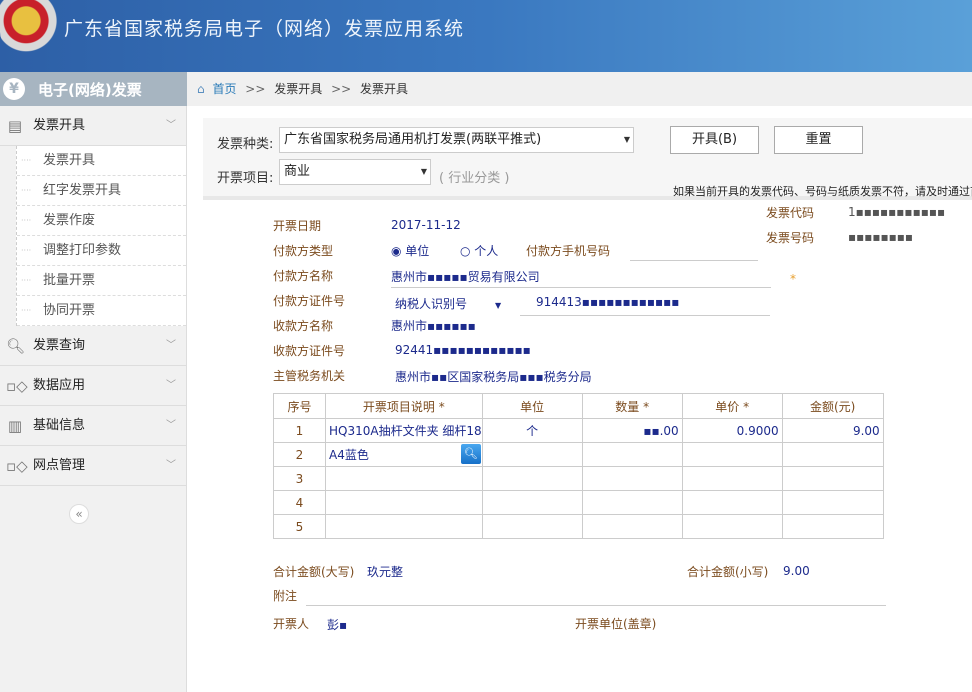 The width and height of the screenshot is (972, 692). What do you see at coordinates (465, 276) in the screenshot?
I see `payer-name-input: 惠州市▪▪▪▪▪贸易有限公司` at bounding box center [465, 276].